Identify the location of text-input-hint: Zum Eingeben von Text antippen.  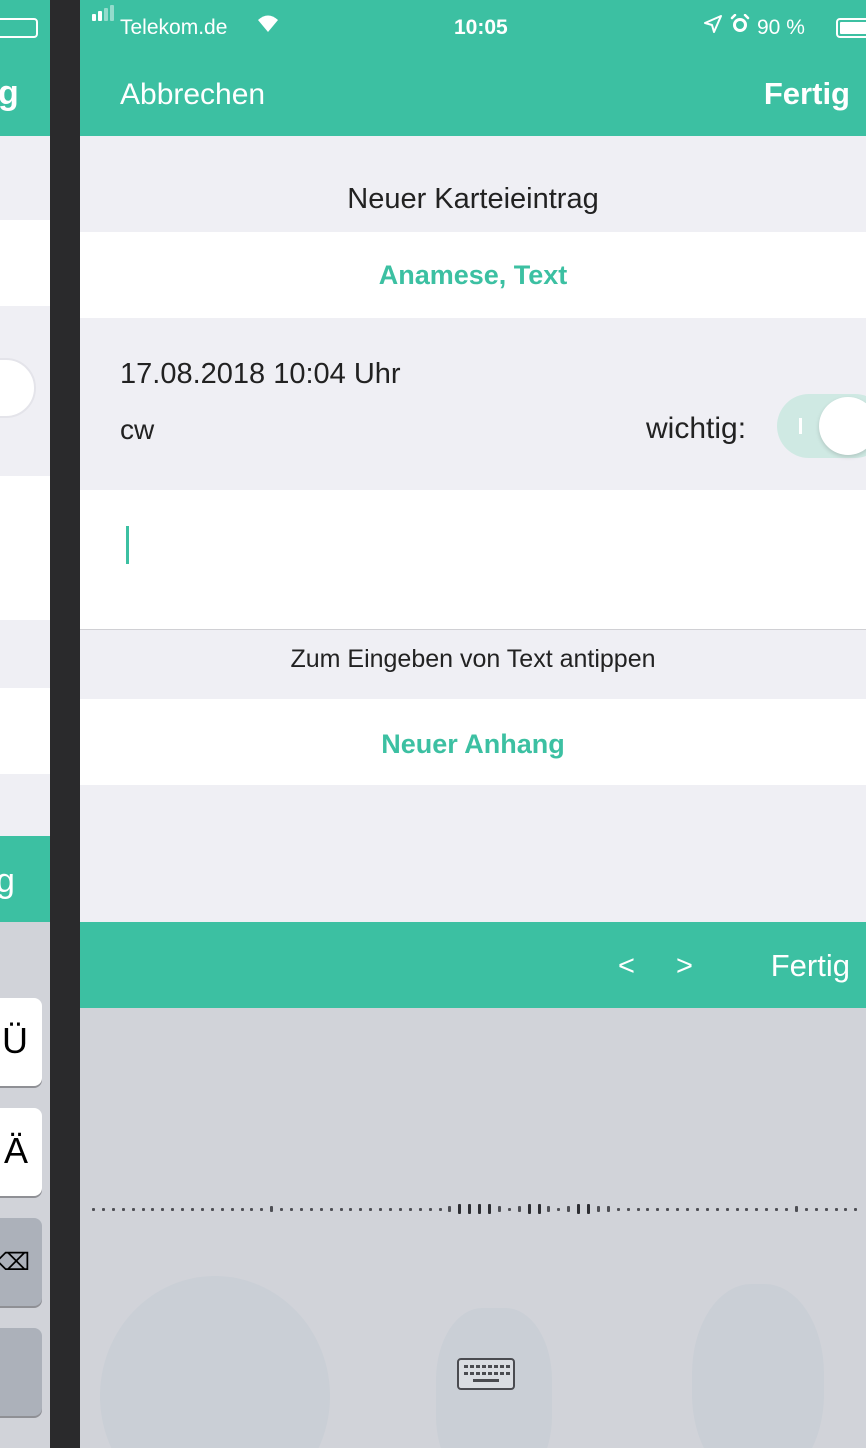
(473, 659).